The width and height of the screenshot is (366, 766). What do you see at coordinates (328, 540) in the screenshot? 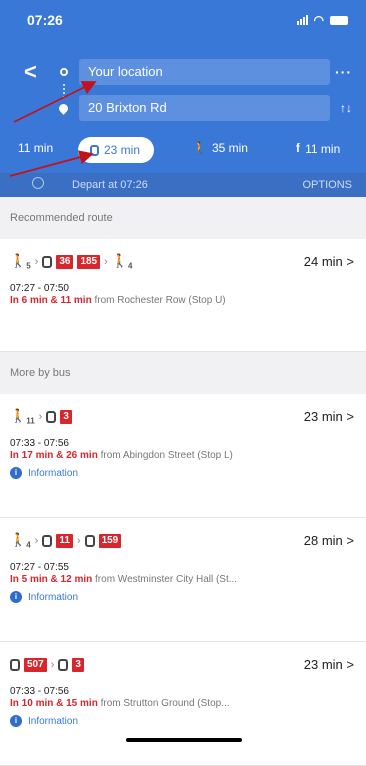
I see `route-duration: 28 min >` at bounding box center [328, 540].